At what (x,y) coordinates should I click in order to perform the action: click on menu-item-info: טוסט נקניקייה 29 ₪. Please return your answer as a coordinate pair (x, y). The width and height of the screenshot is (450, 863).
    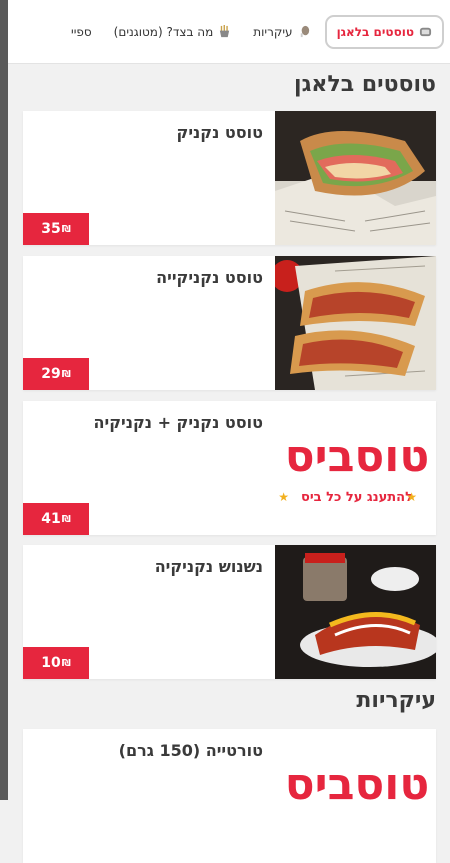
    Looking at the image, I should click on (149, 323).